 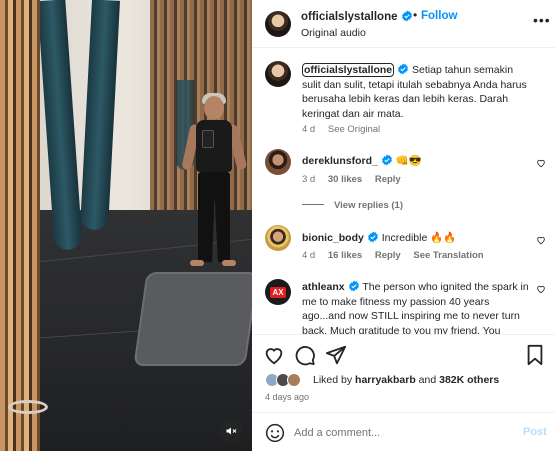 I want to click on more-options-icon: •••, so click(x=542, y=20).